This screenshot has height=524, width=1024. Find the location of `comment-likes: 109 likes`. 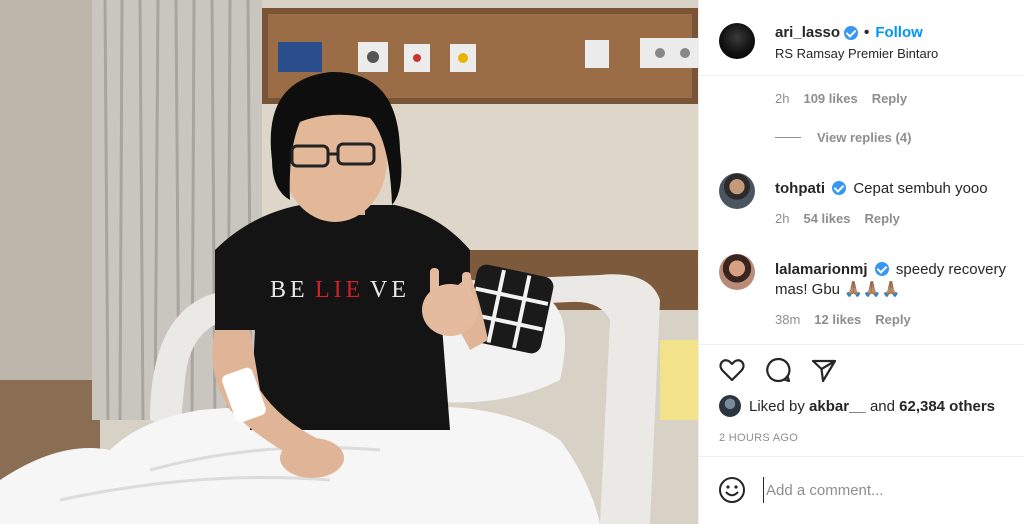

comment-likes: 109 likes is located at coordinates (830, 98).